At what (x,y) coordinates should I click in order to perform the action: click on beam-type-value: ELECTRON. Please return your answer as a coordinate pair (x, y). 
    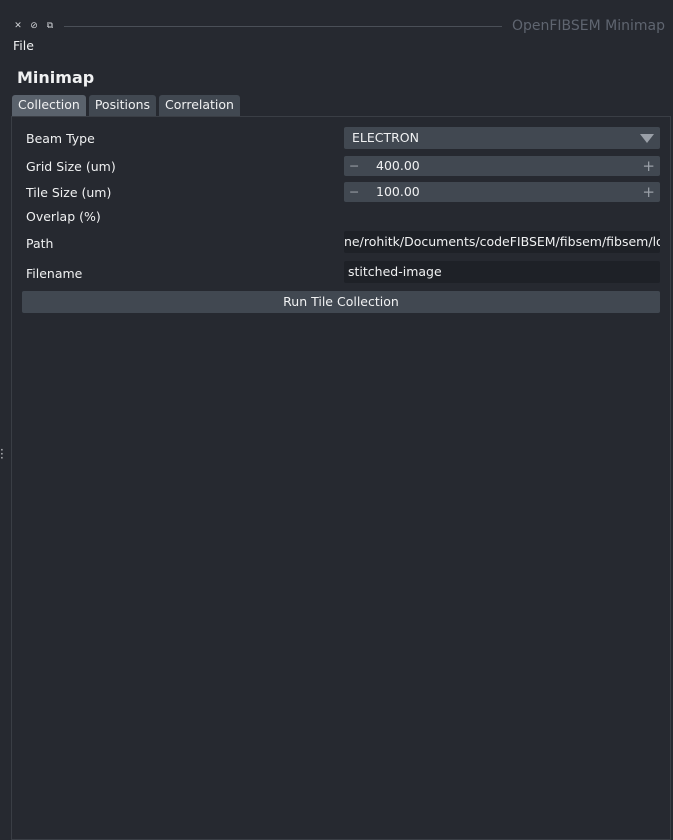
    Looking at the image, I should click on (385, 137).